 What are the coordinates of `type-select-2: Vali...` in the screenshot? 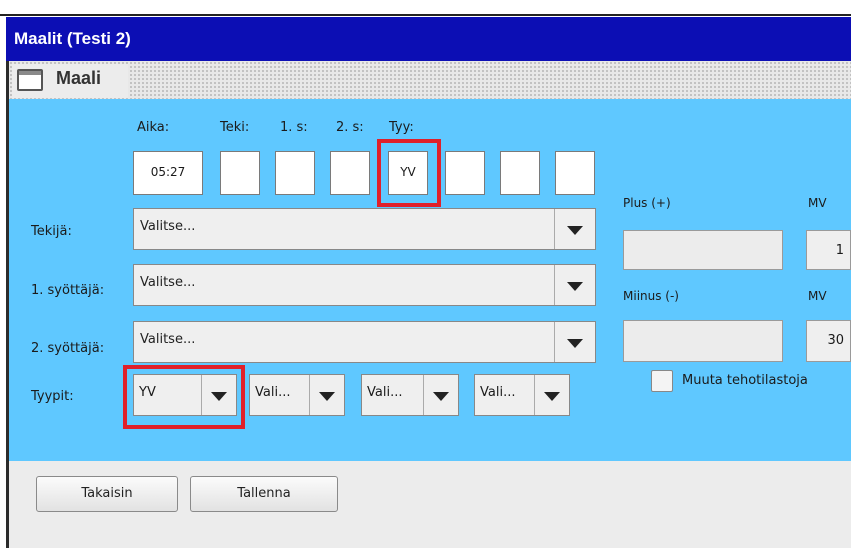 It's located at (297, 395).